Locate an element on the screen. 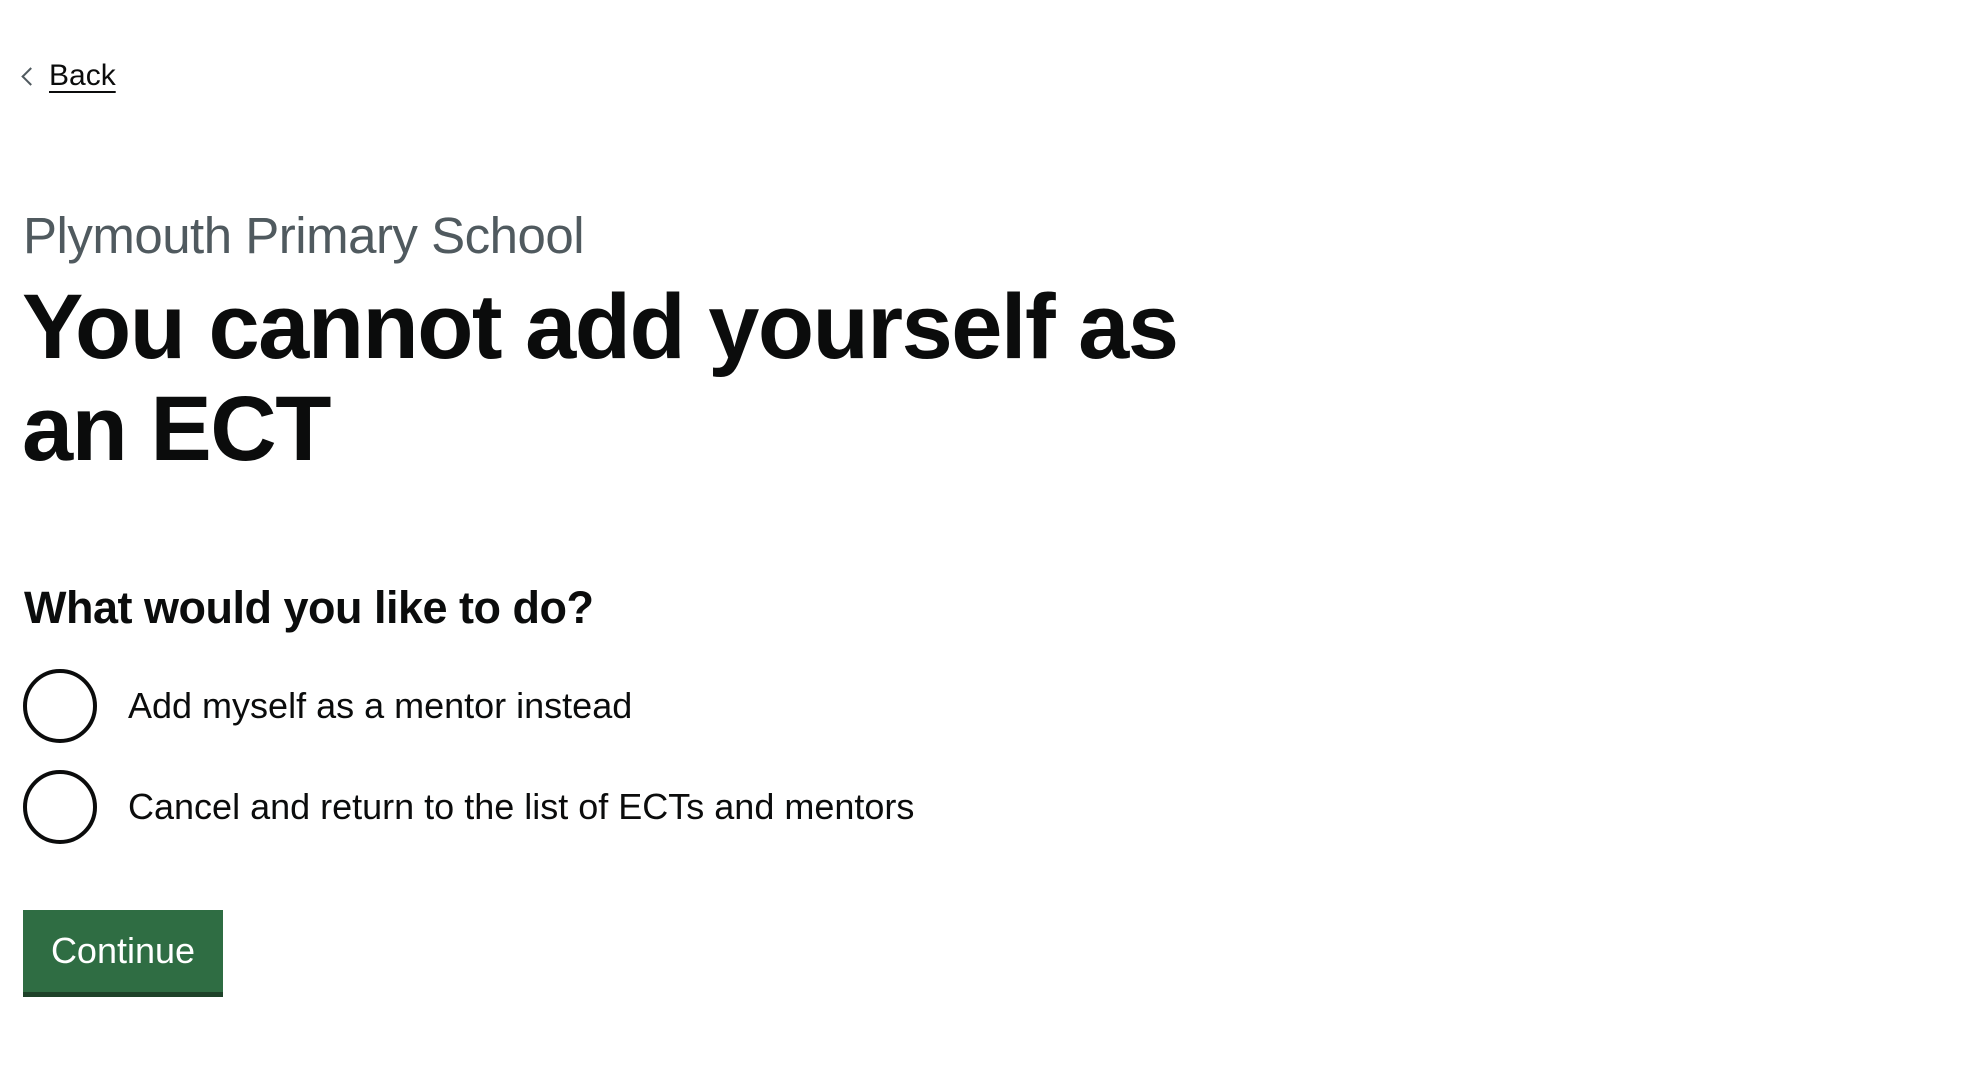 Image resolution: width=1974 pixels, height=1066 pixels. school-caption: Plymouth Primary School is located at coordinates (304, 235).